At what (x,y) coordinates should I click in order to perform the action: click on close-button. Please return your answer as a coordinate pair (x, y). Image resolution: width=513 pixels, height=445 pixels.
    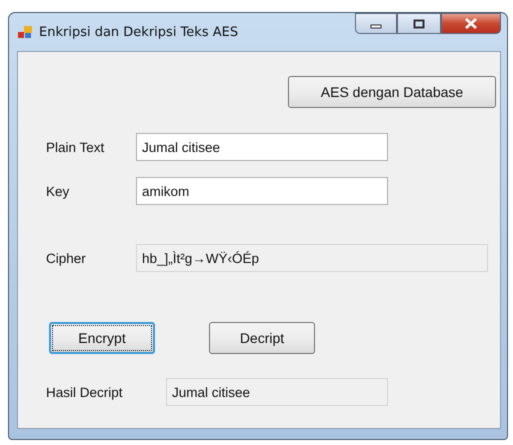
    Looking at the image, I should click on (471, 23).